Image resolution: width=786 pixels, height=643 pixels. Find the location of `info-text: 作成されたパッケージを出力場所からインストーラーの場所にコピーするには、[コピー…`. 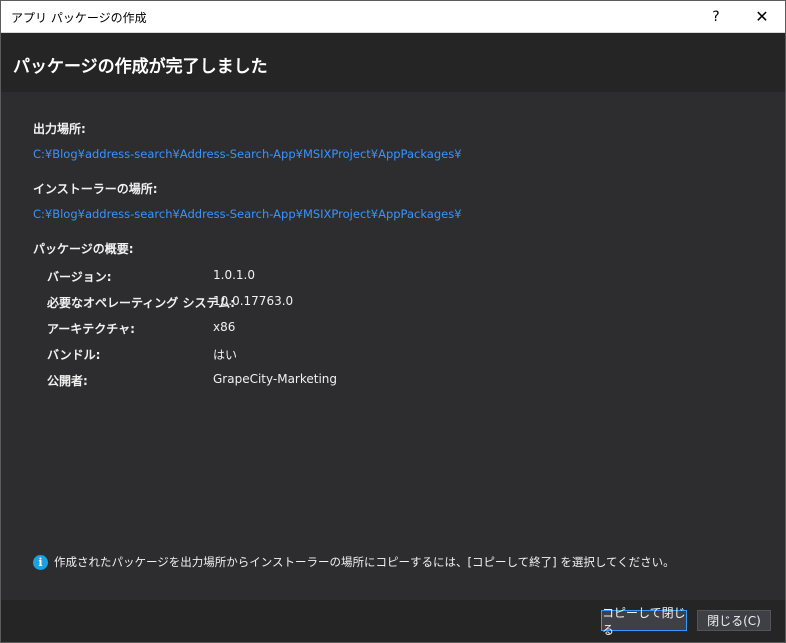

info-text: 作成されたパッケージを出力場所からインストーラーの場所にコピーするには、[コピー… is located at coordinates (364, 562).